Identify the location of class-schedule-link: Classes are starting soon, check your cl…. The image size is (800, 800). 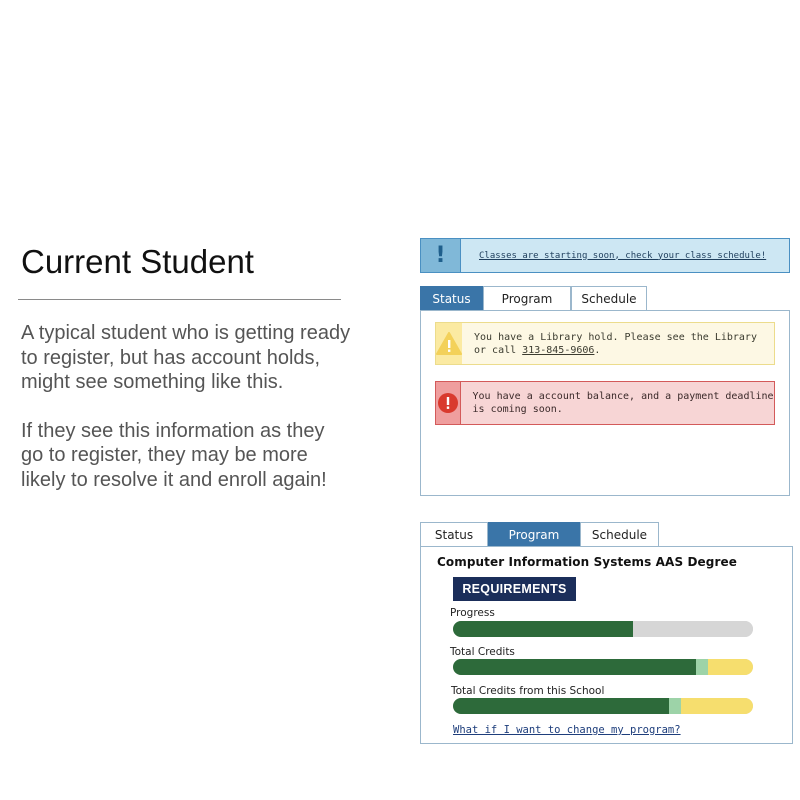
(622, 256).